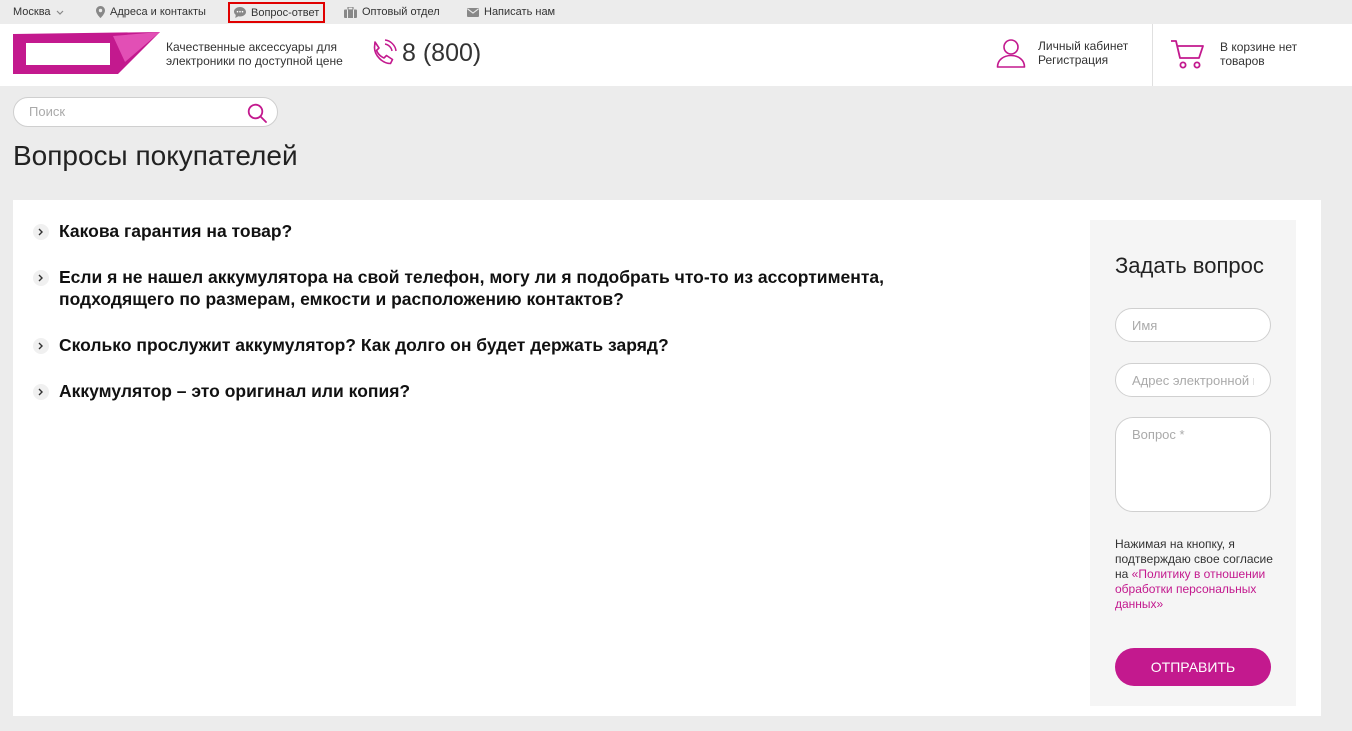 Image resolution: width=1352 pixels, height=731 pixels. Describe the element at coordinates (134, 111) in the screenshot. I see `search-input` at that location.